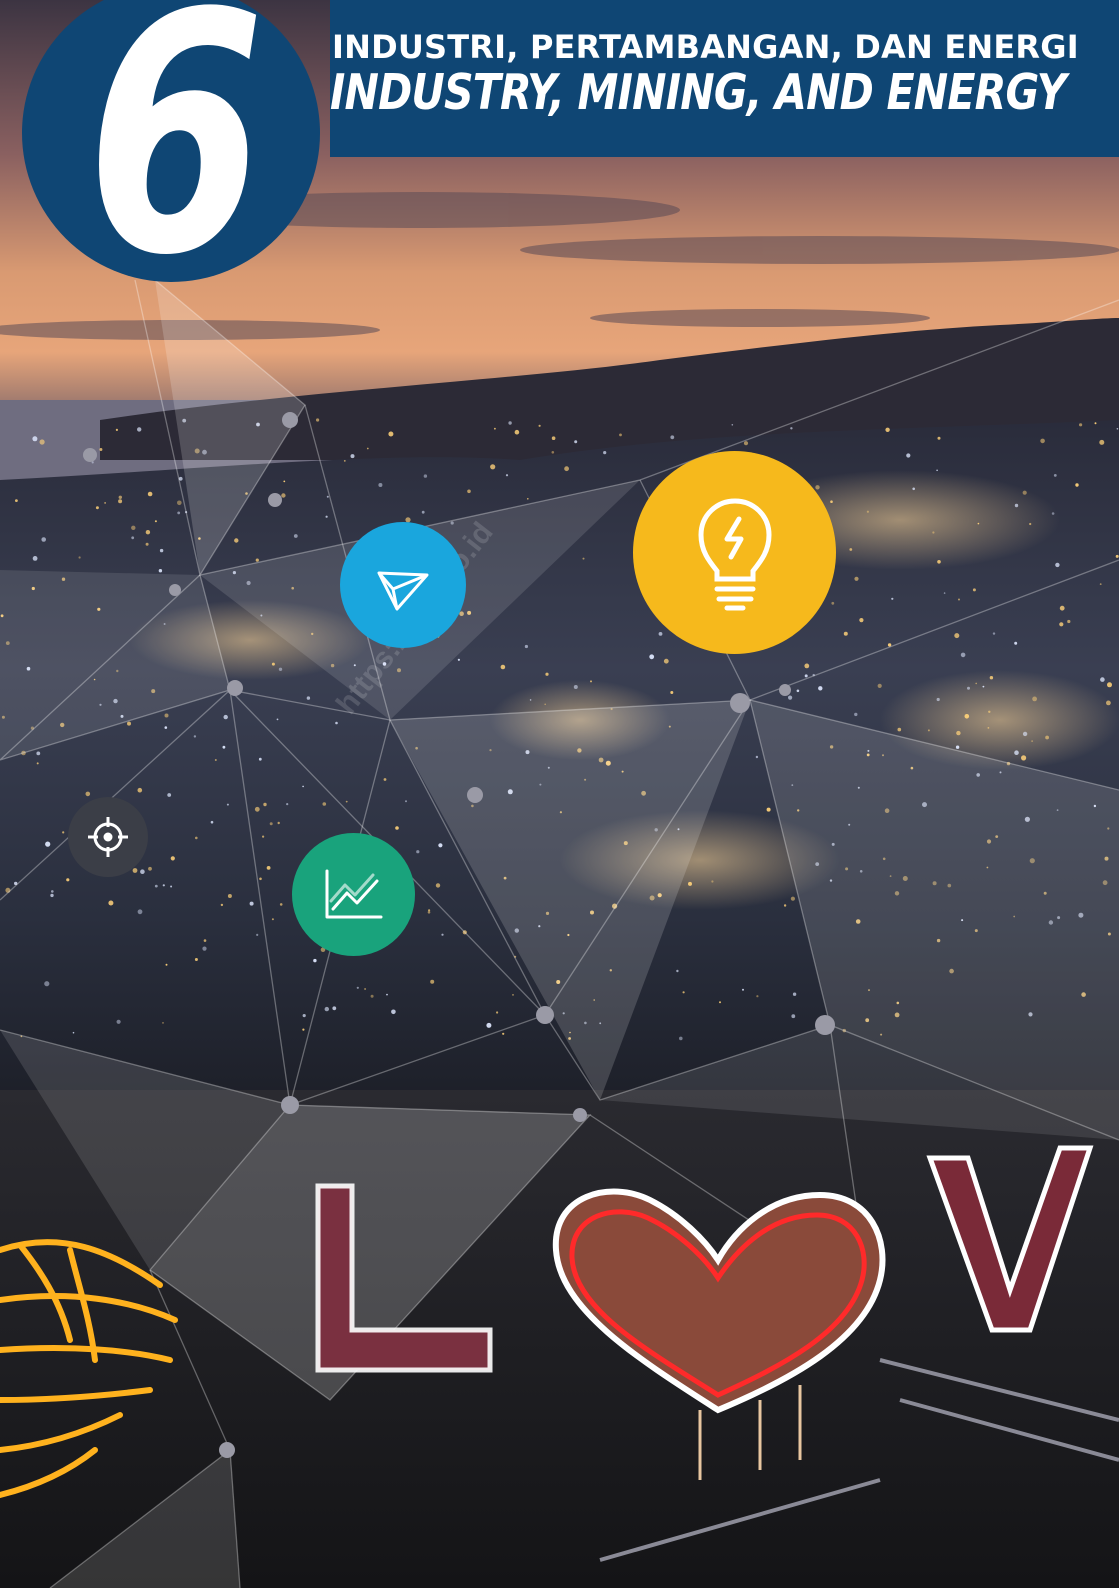 The height and width of the screenshot is (1588, 1119). What do you see at coordinates (108, 837) in the screenshot?
I see `crosshair-button` at bounding box center [108, 837].